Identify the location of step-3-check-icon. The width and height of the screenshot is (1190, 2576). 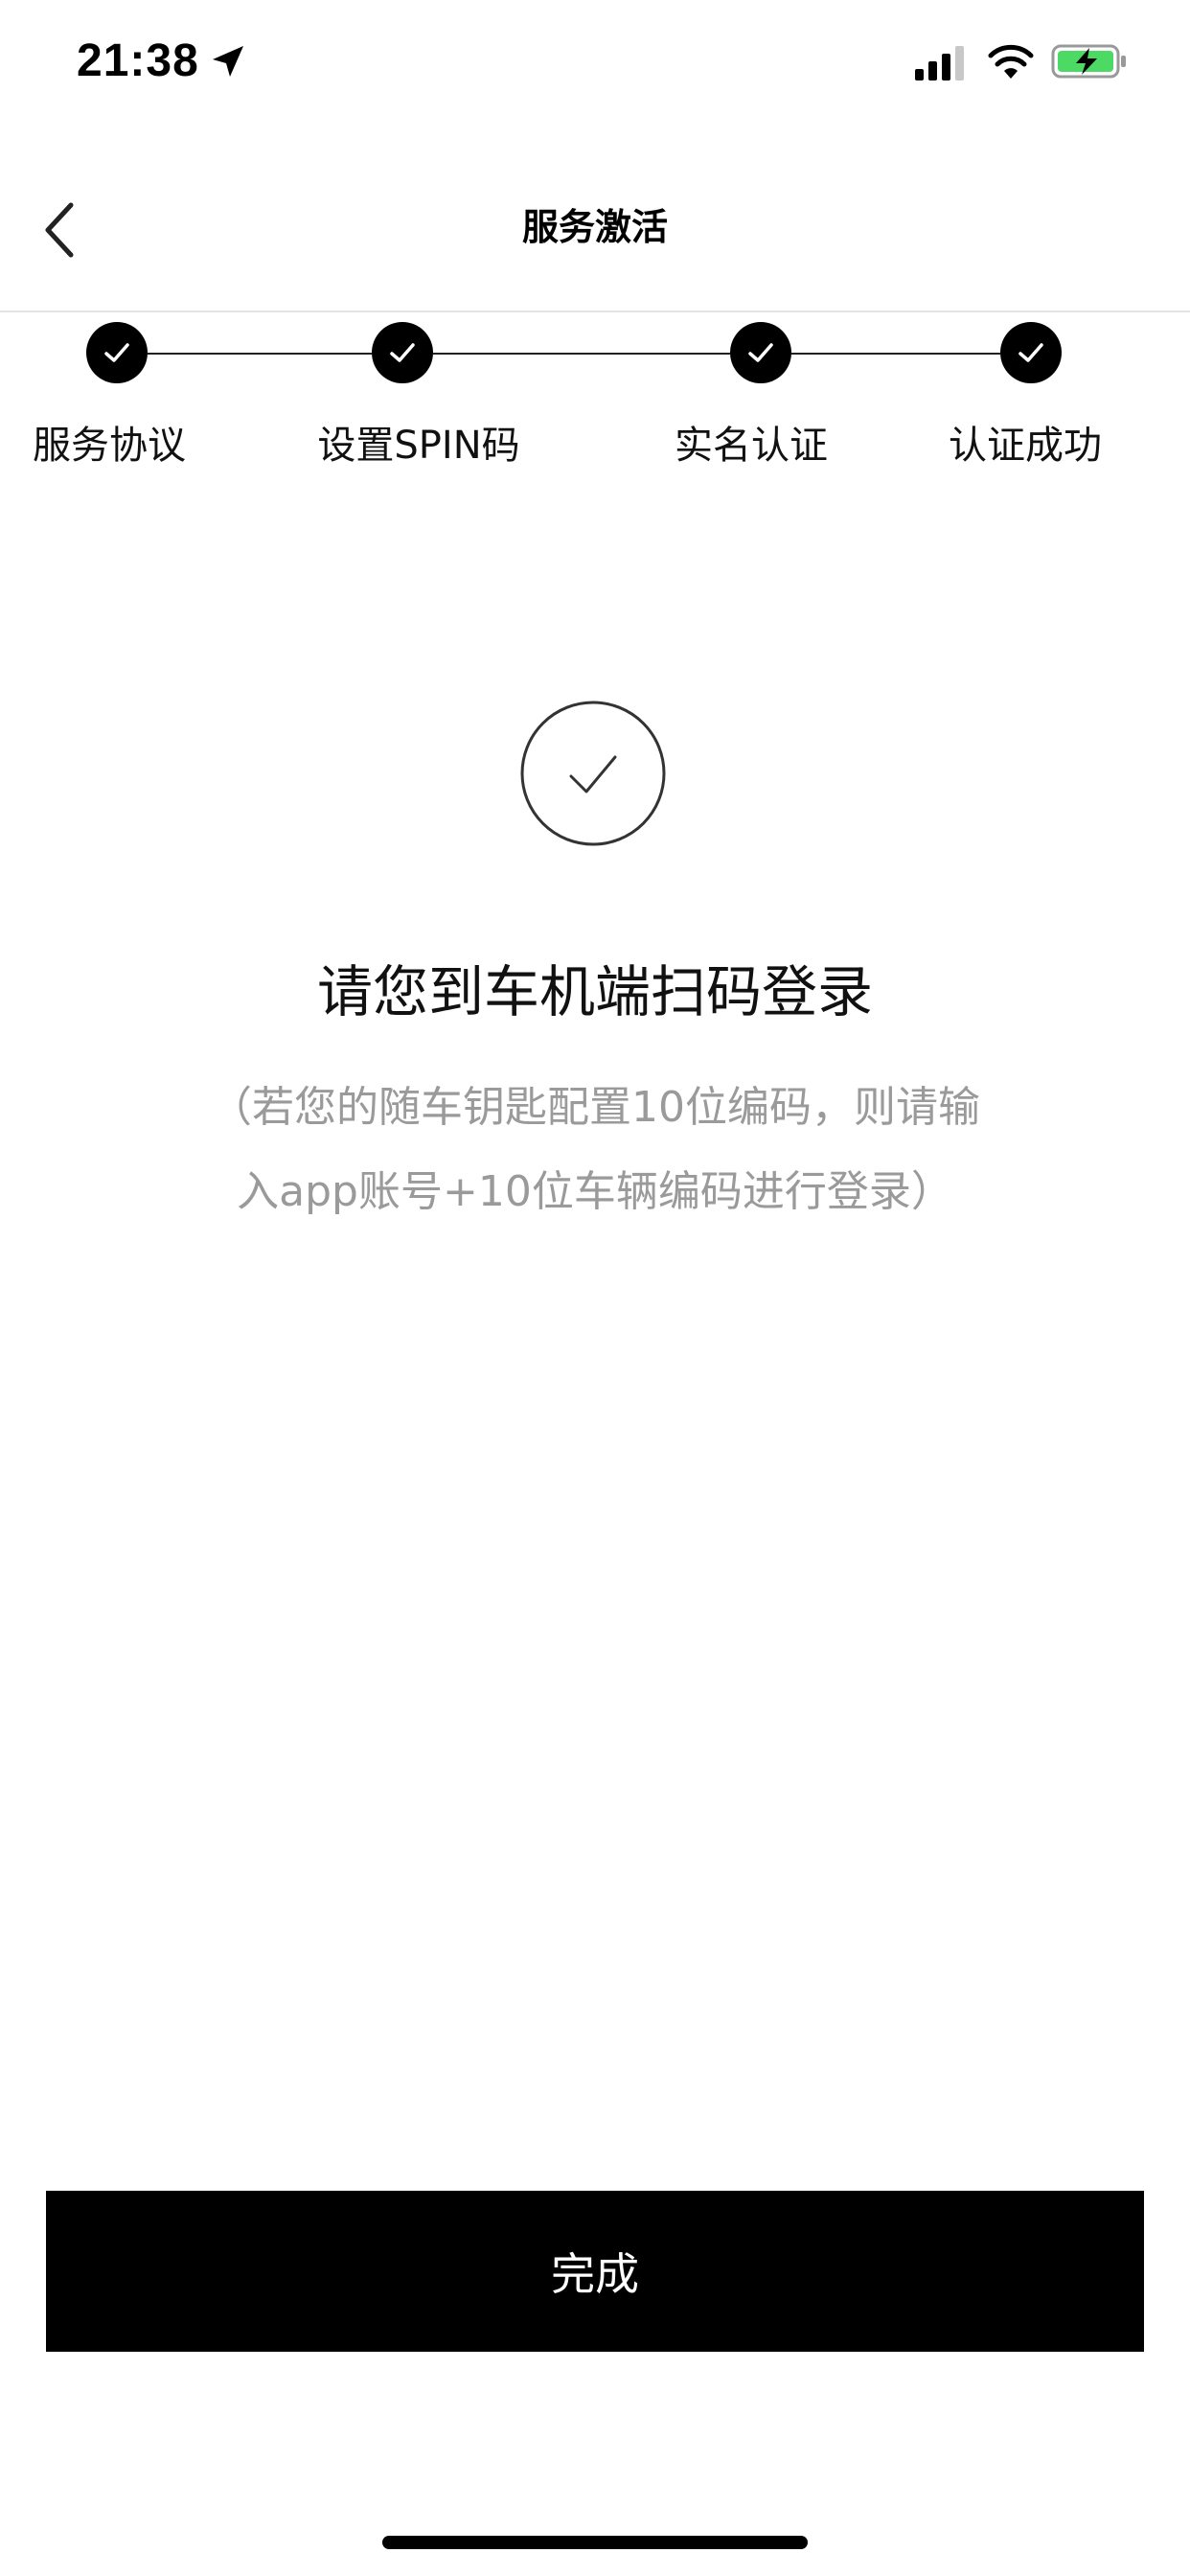
(761, 352).